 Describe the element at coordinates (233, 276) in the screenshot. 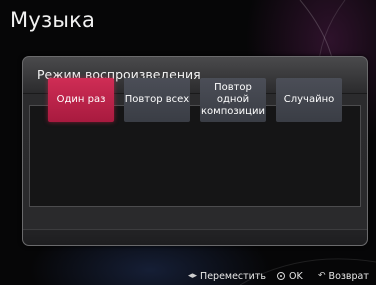

I see `hint-move-label: Переместить` at that location.